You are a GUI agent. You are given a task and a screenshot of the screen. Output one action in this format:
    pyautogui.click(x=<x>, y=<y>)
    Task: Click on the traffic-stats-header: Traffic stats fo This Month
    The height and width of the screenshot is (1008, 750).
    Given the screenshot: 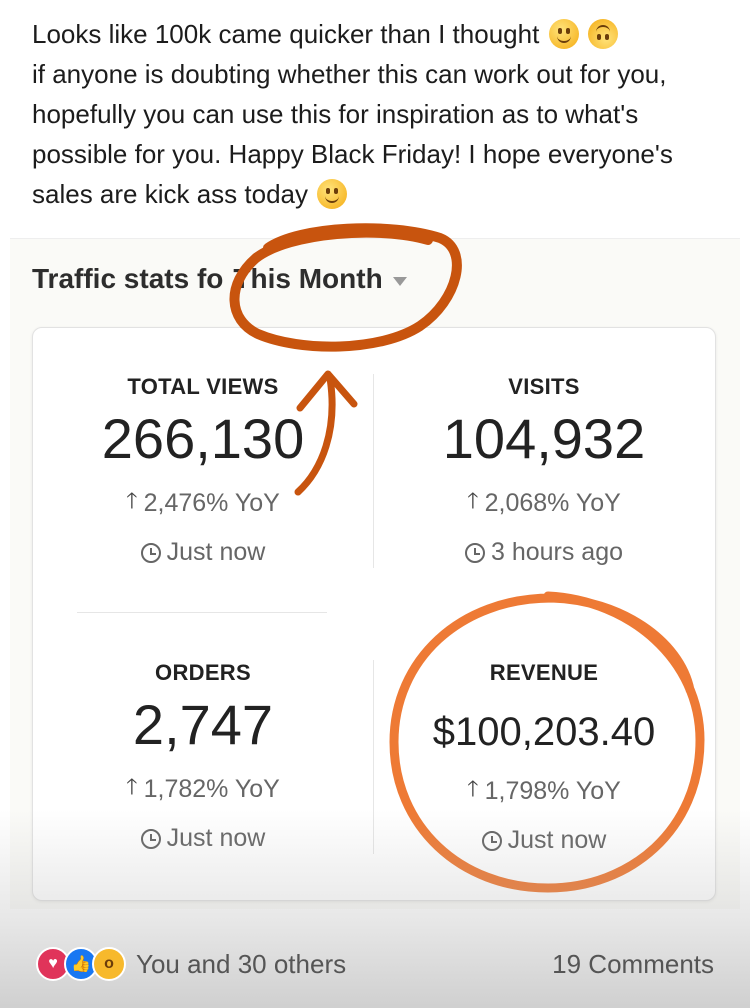 What is the action you would take?
    pyautogui.click(x=219, y=279)
    